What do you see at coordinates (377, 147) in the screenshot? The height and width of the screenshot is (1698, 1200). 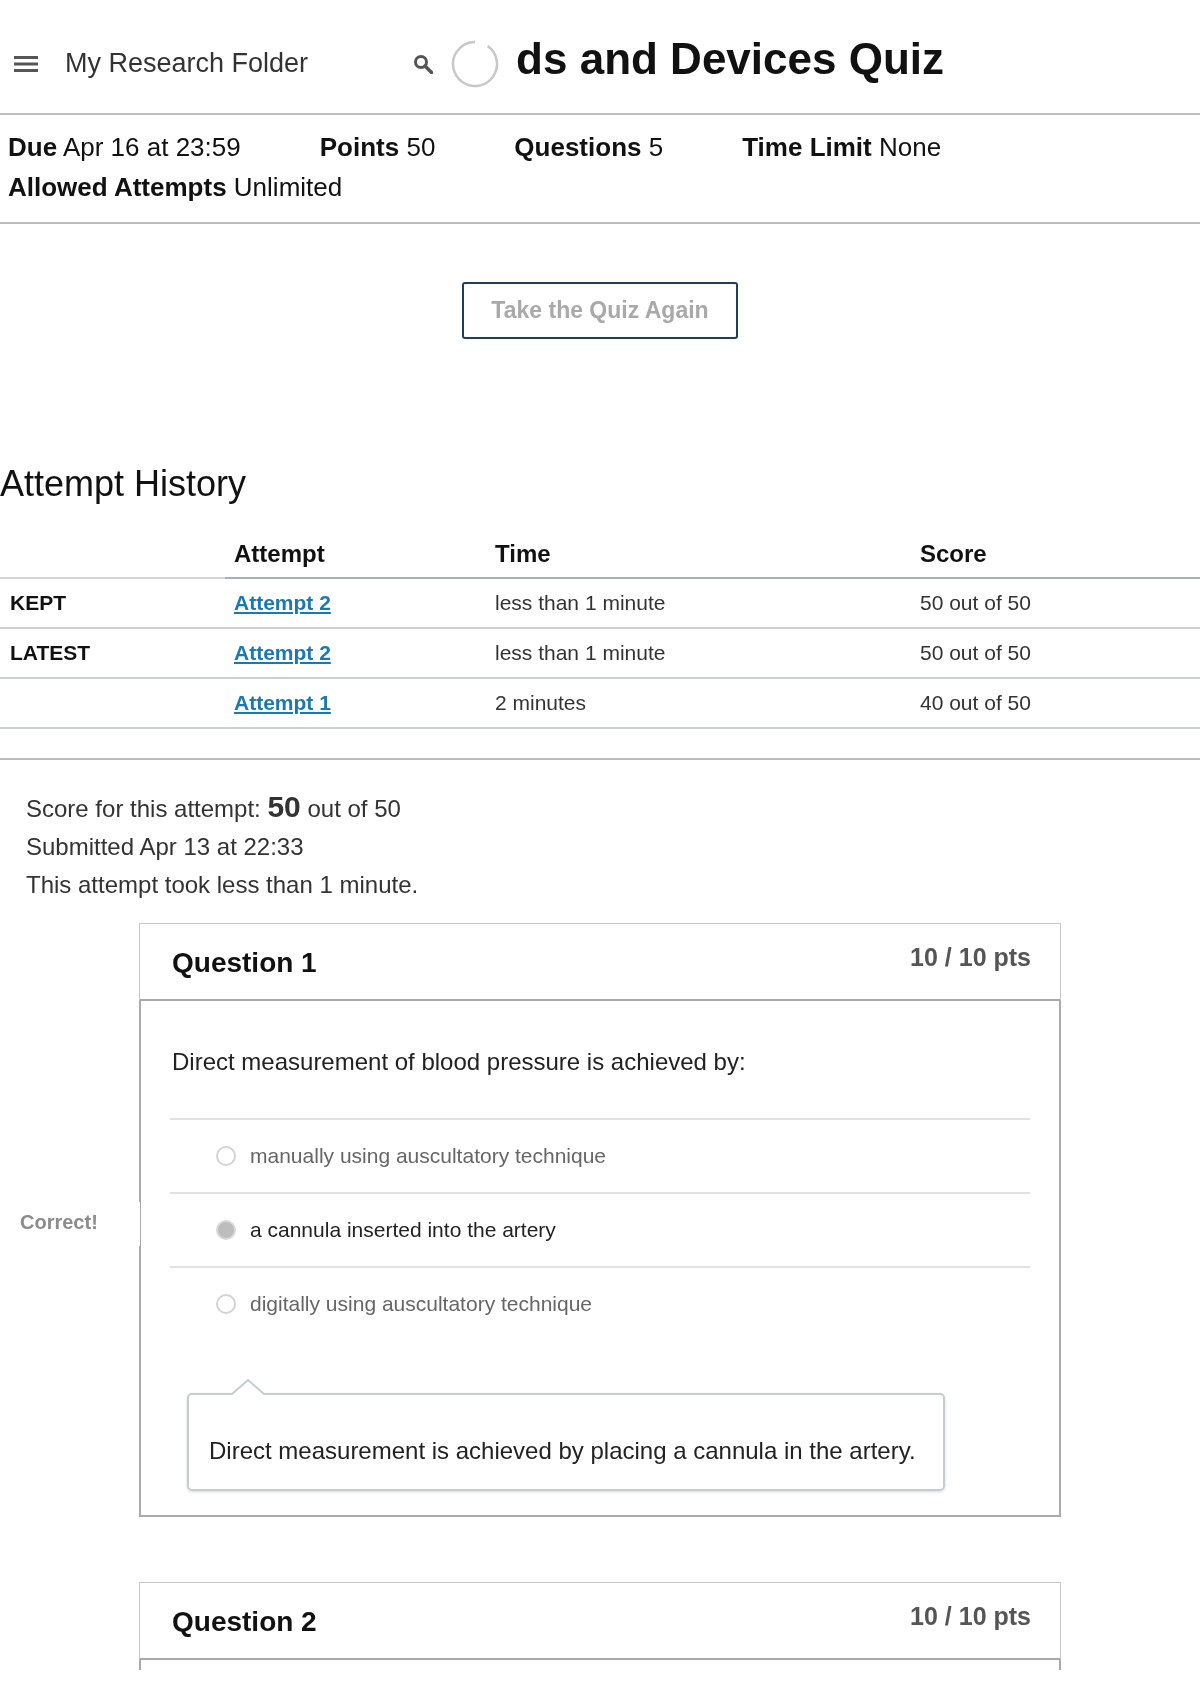 I see `detail-item: Points 50` at bounding box center [377, 147].